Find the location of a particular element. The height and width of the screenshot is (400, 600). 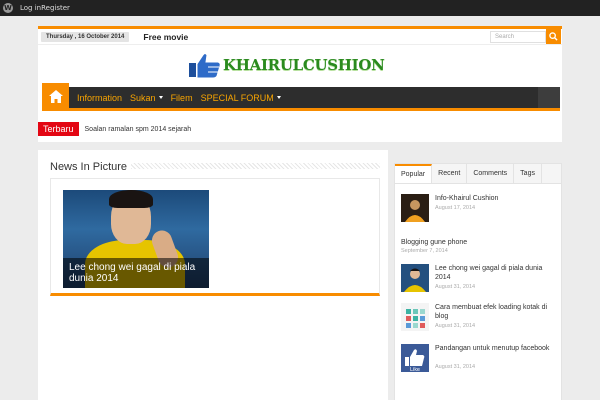

nav-label-information: Information is located at coordinates (100, 97).